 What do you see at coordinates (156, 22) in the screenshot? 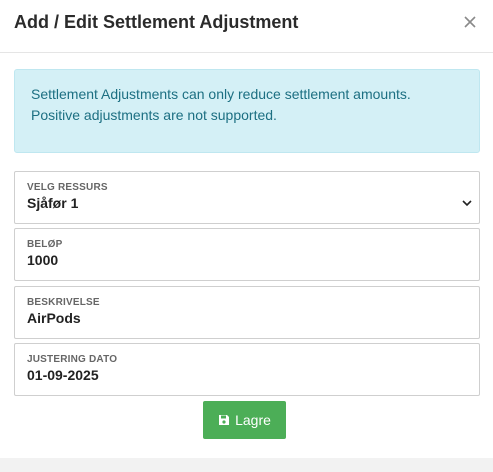
I see `modal-title: Add / Edit Settlement Adjustment` at bounding box center [156, 22].